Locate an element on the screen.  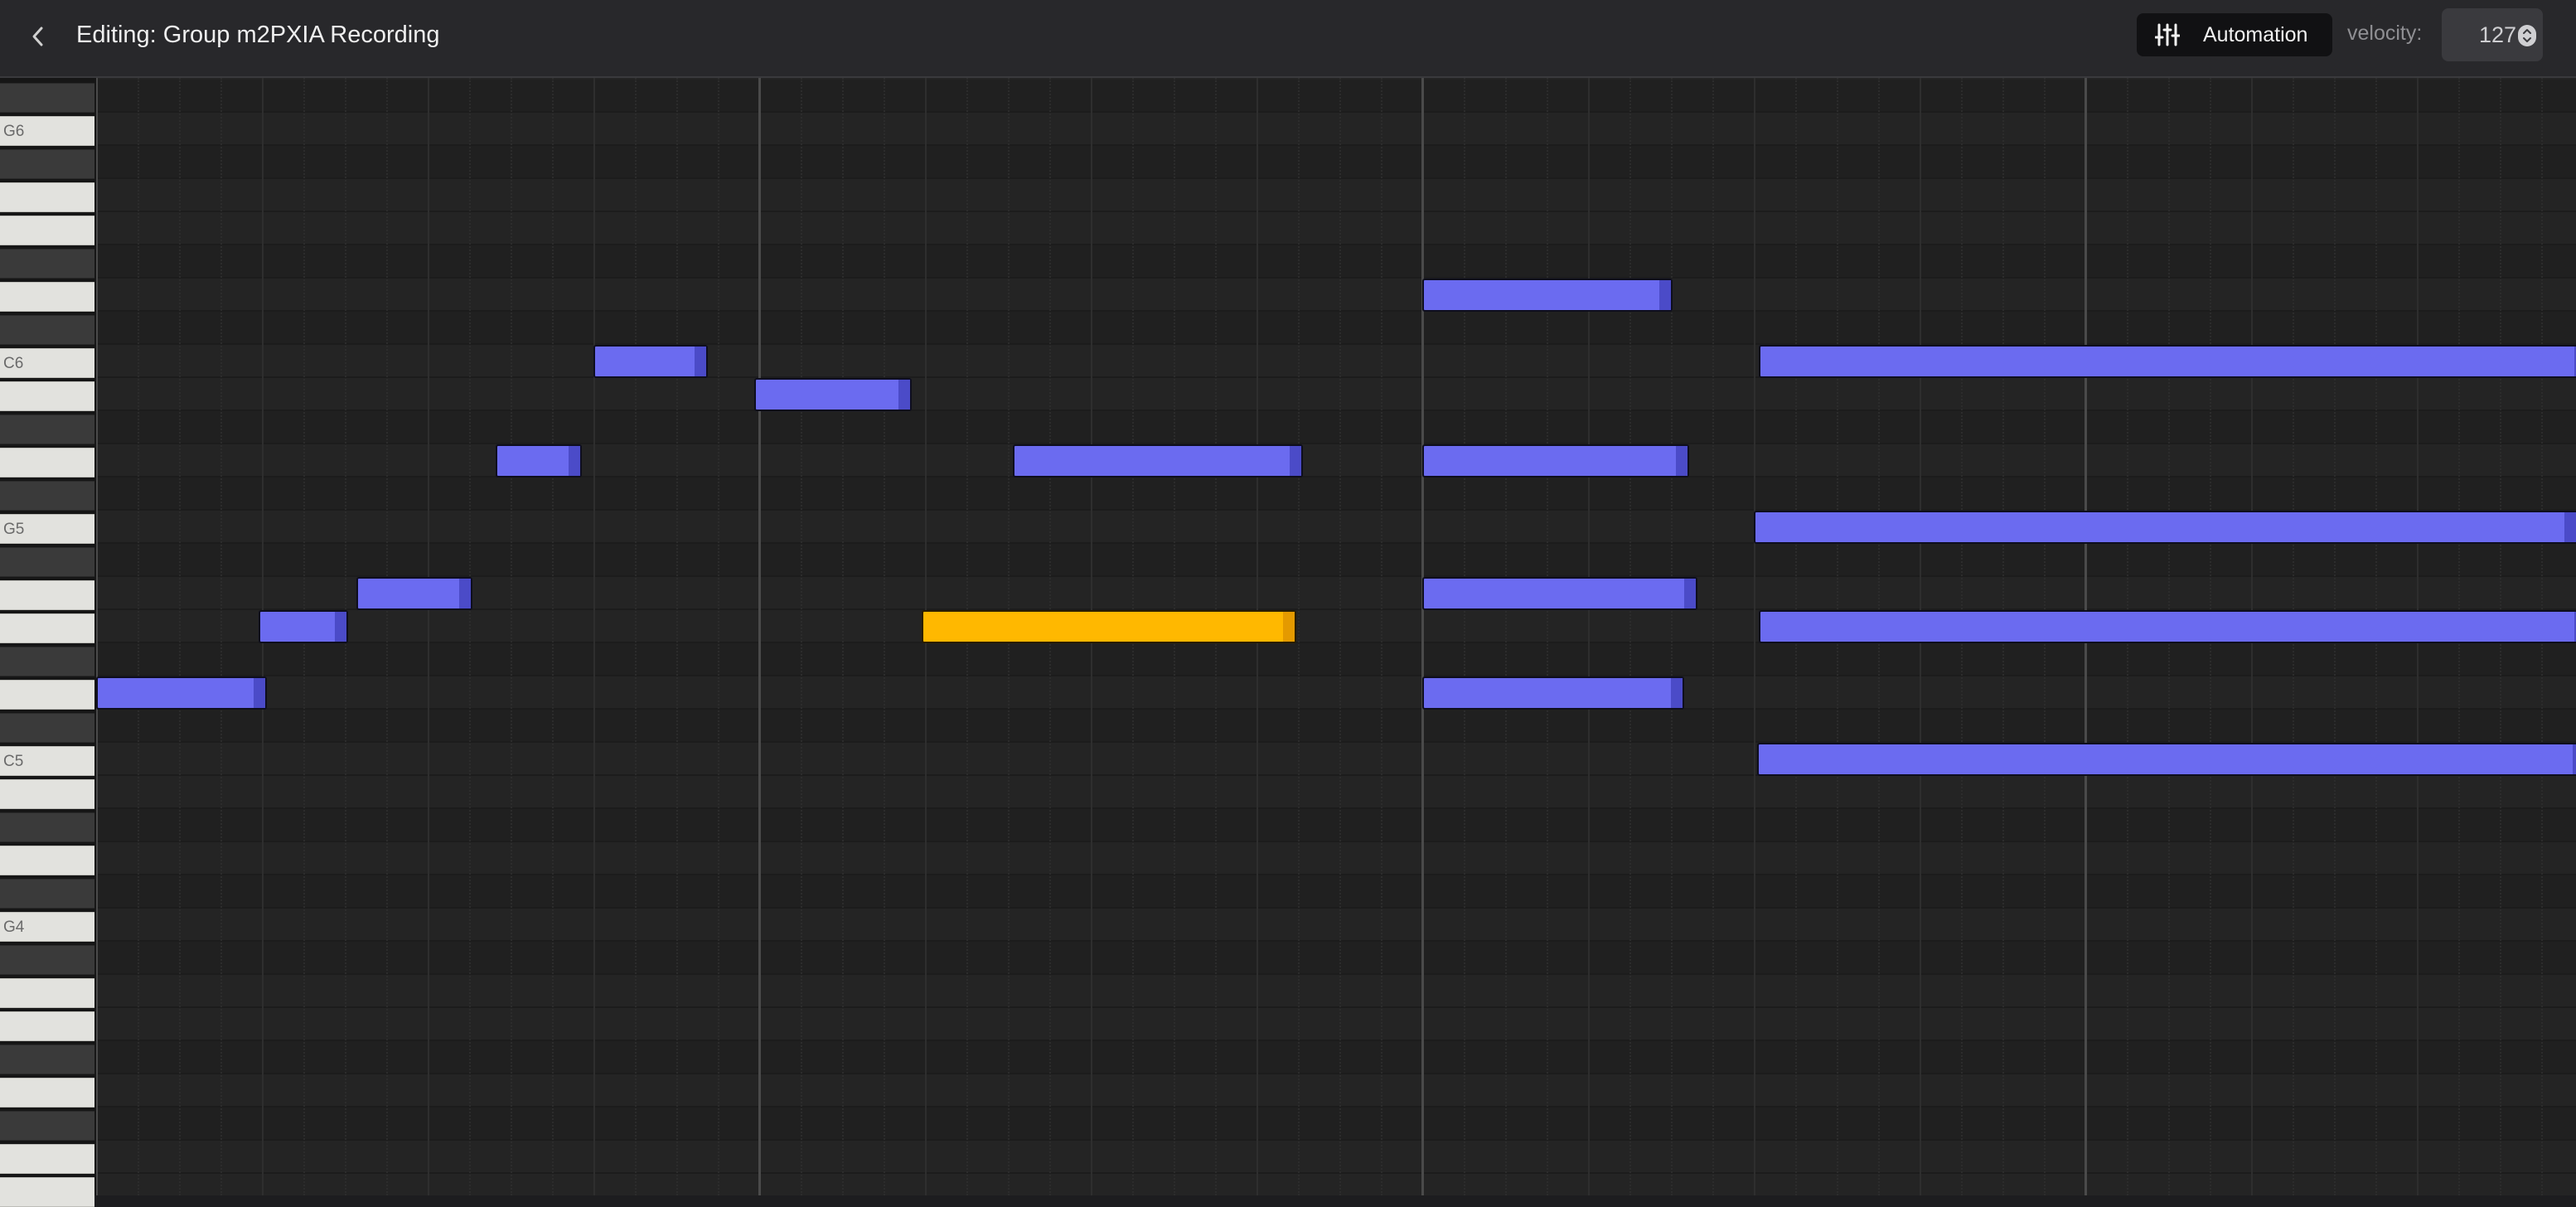
piano-key-e4 is located at coordinates (47, 1026).